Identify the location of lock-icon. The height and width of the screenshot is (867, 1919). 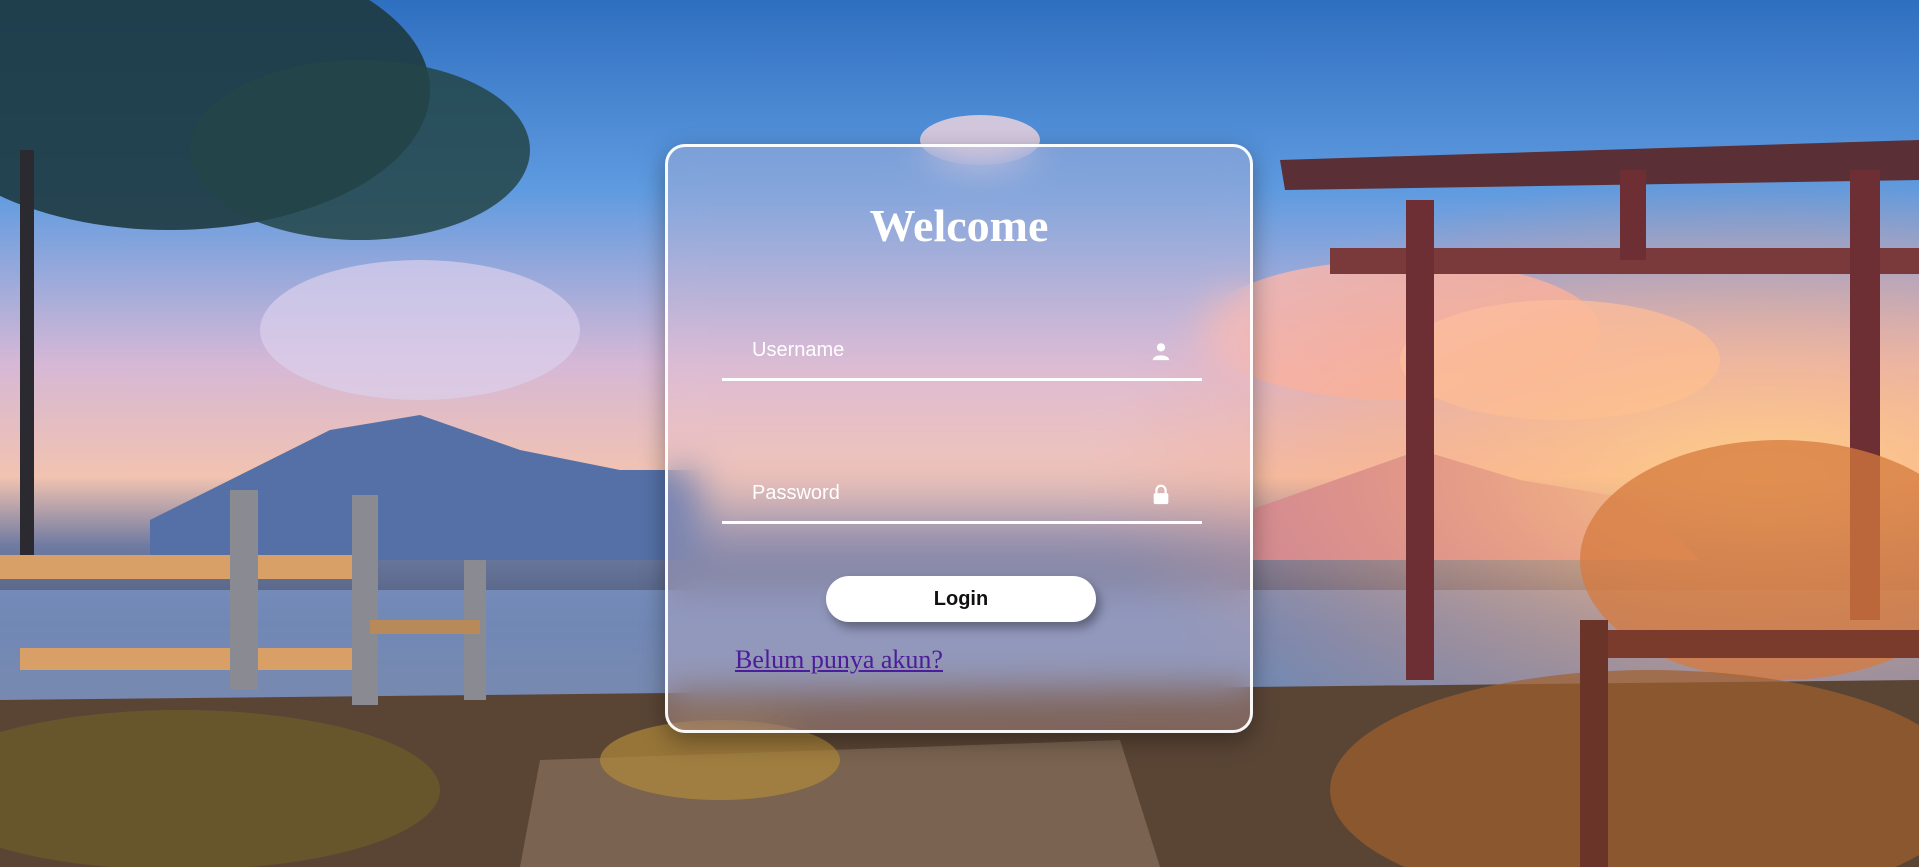
(1161, 494).